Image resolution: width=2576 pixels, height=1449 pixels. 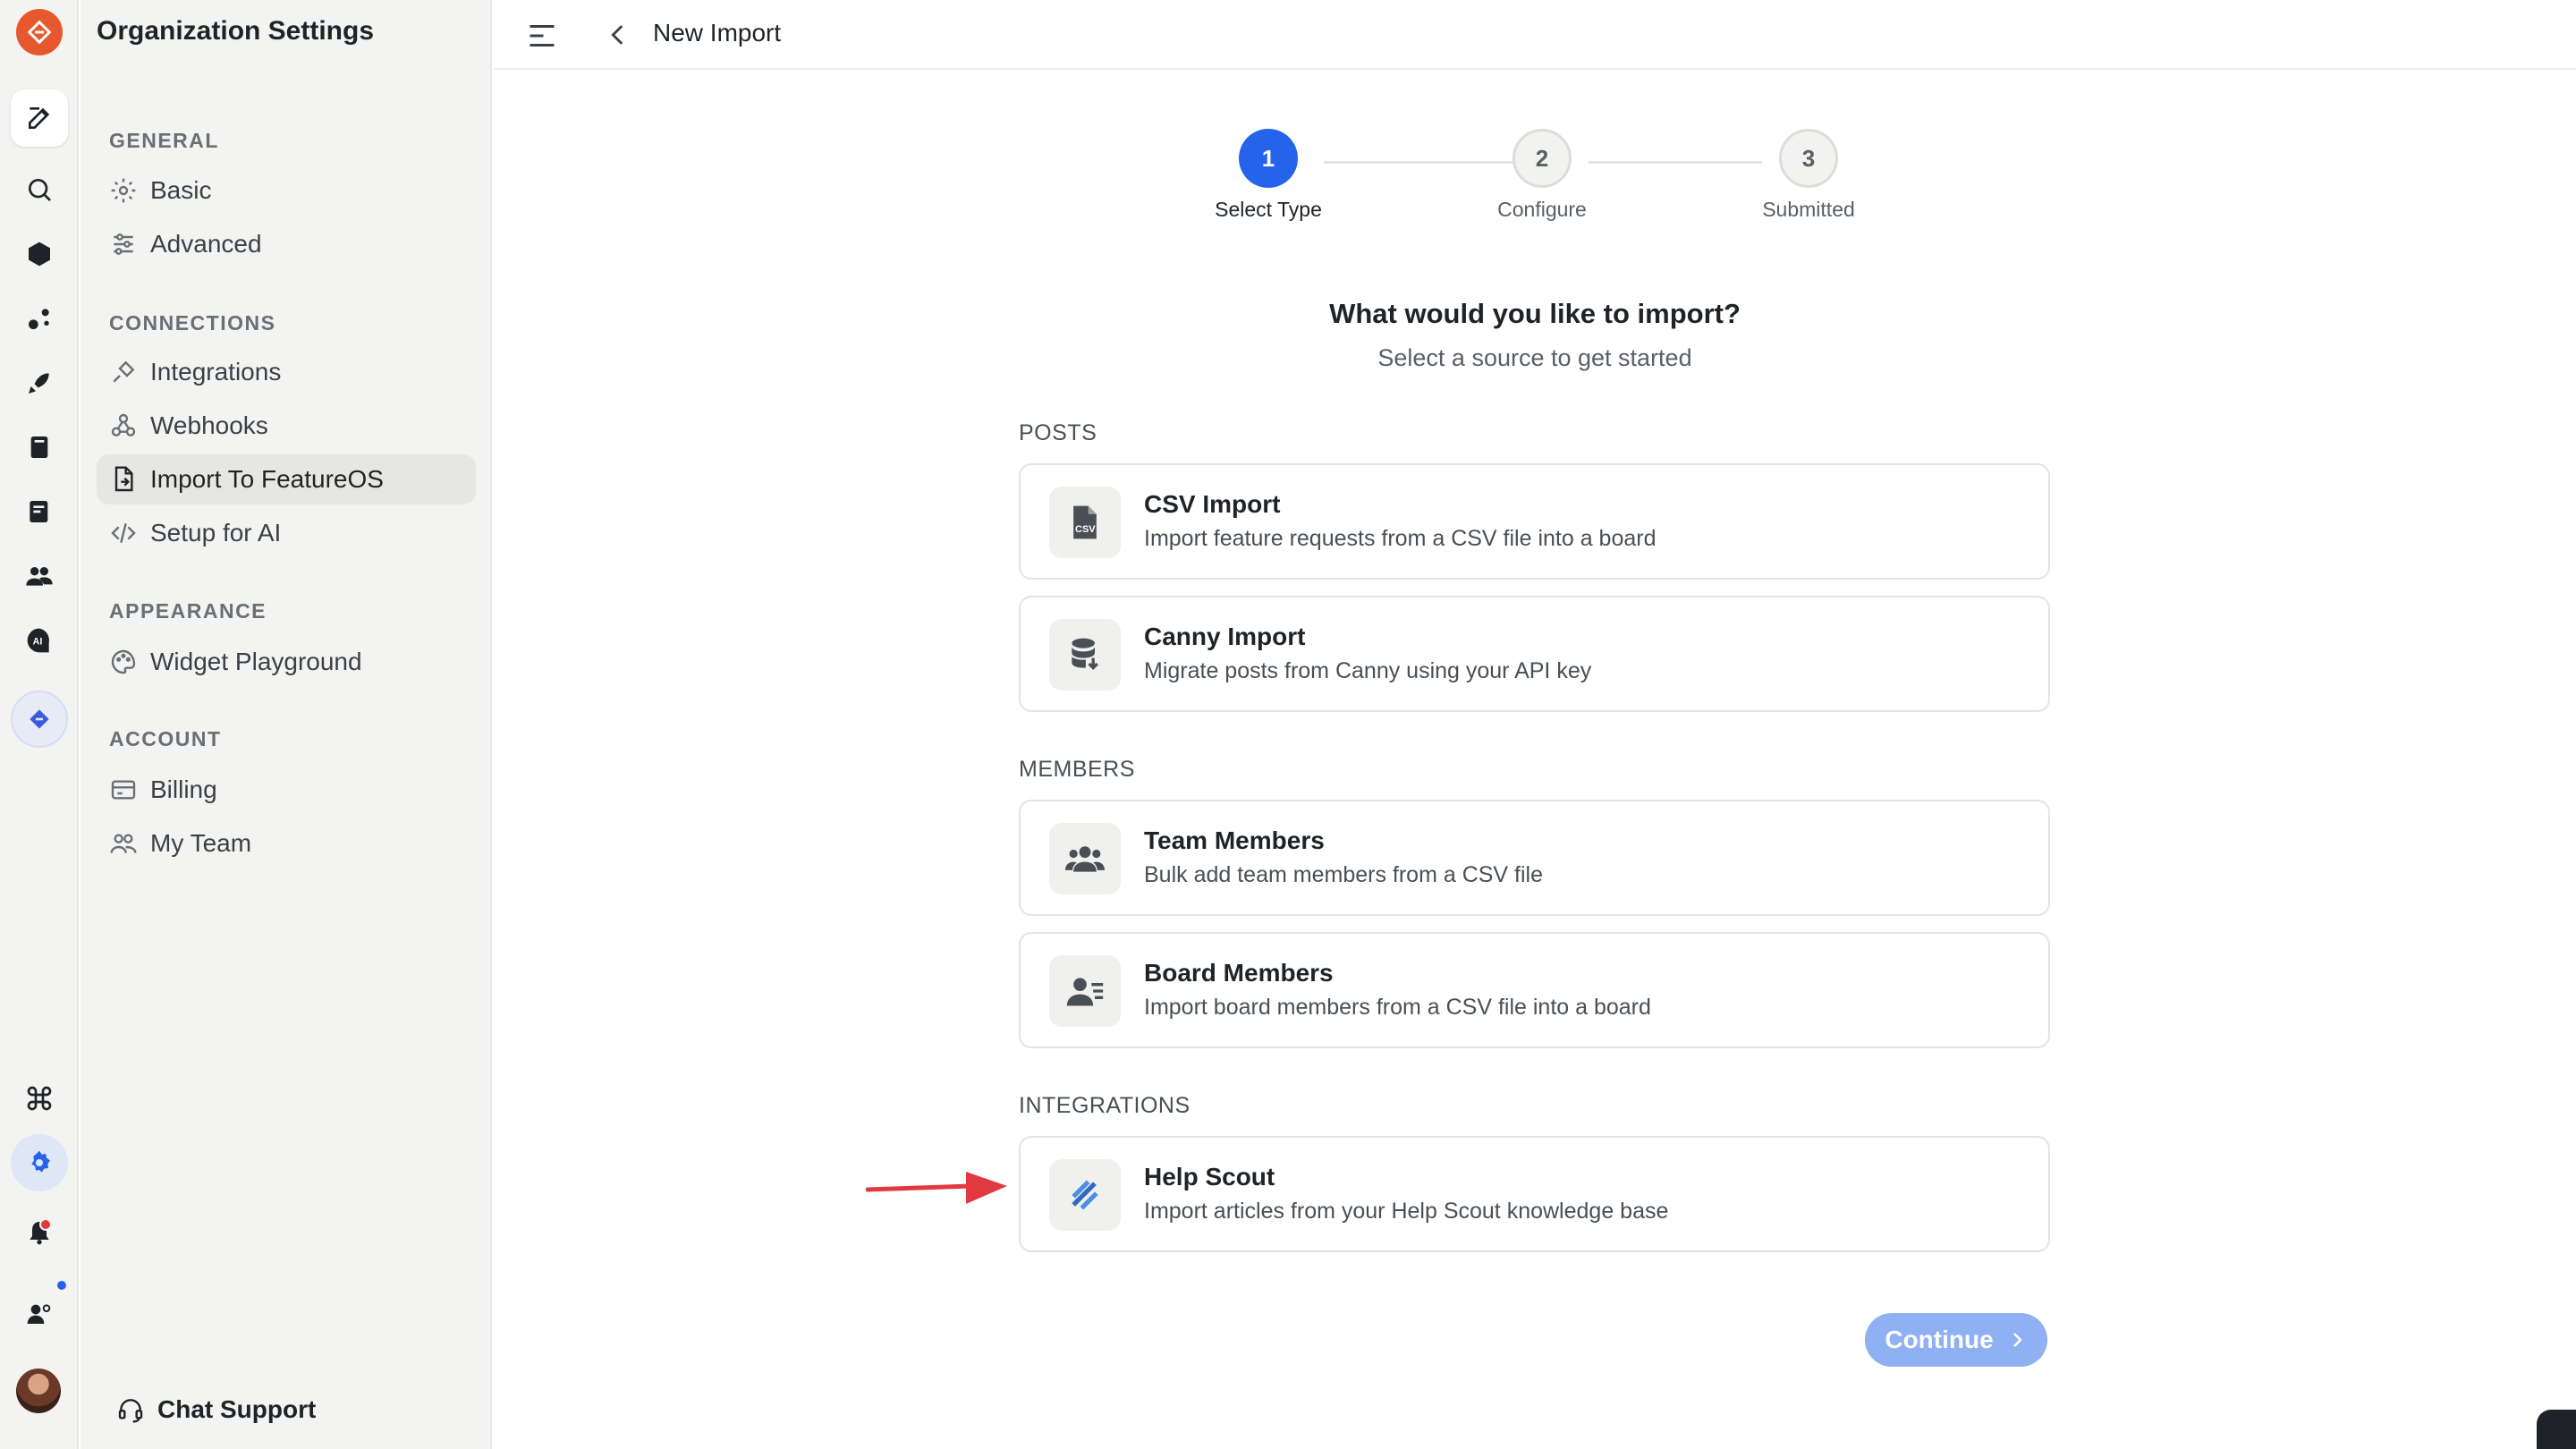 What do you see at coordinates (39, 719) in the screenshot?
I see `app-switcher-icon` at bounding box center [39, 719].